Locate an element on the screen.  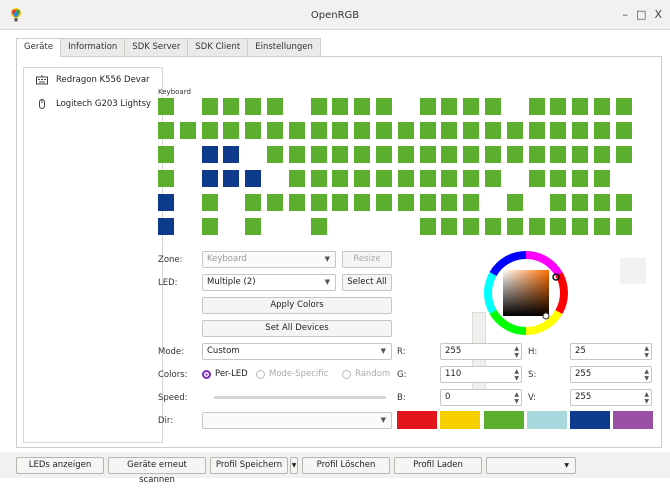
profile-select: ▼ is located at coordinates (531, 465).